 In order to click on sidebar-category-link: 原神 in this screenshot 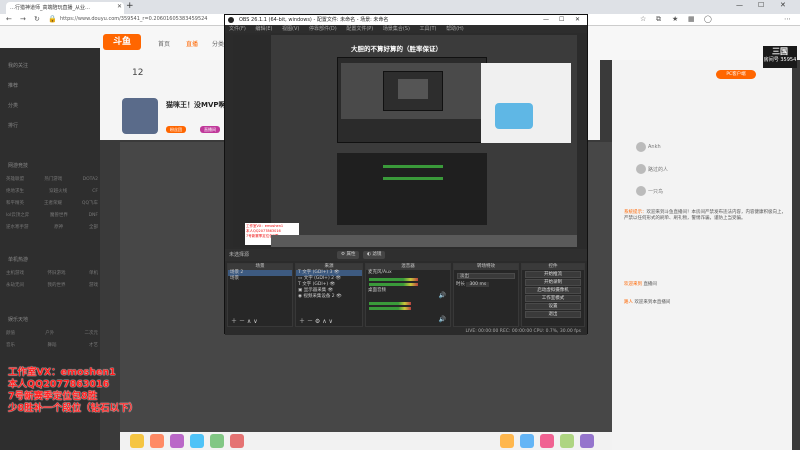, I will do `click(58, 228)`.